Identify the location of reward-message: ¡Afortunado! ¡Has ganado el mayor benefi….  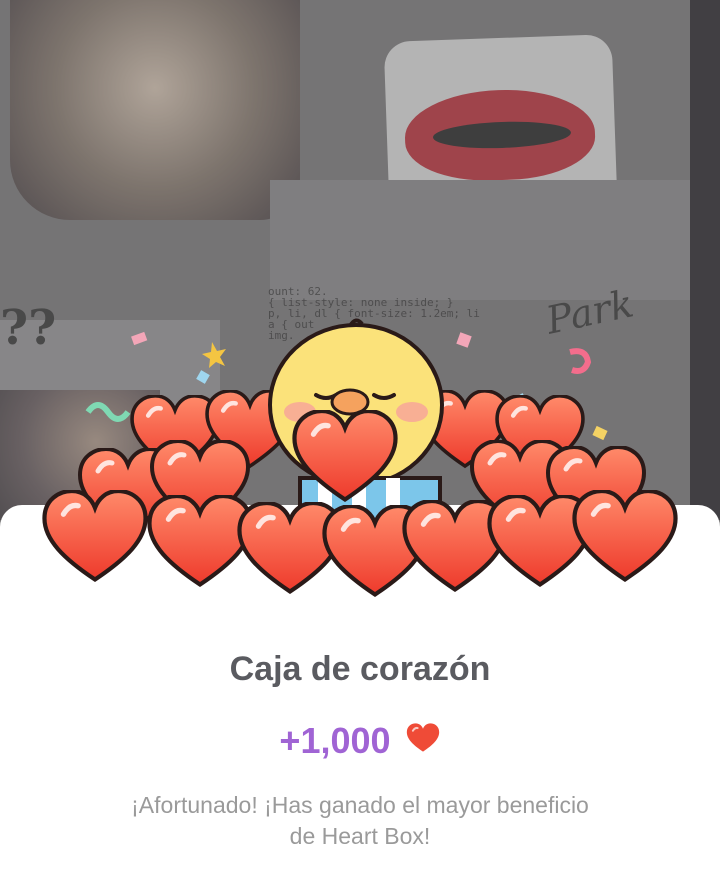
(360, 821).